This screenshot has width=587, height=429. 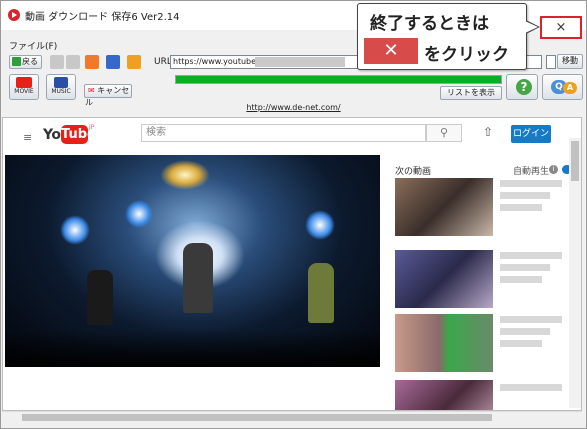 I want to click on search-icon: ⚲, so click(x=444, y=133).